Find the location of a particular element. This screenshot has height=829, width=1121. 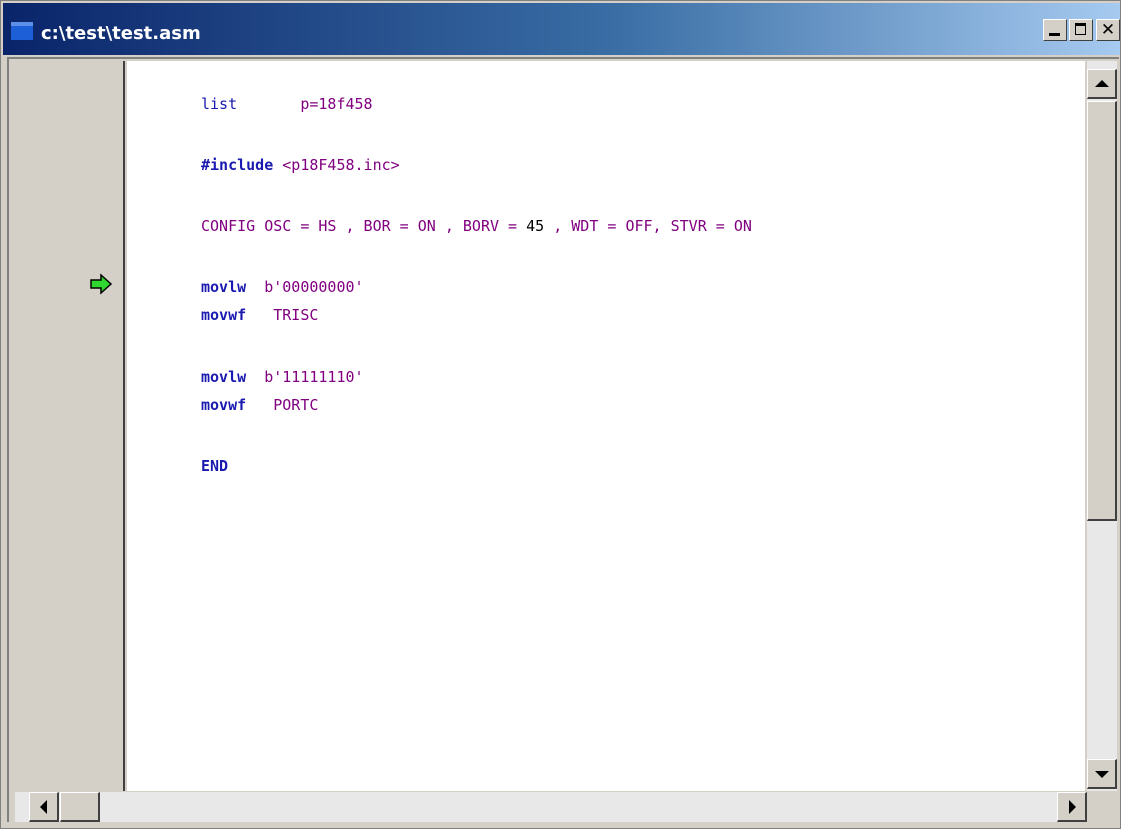

scroll-right-button is located at coordinates (1072, 807).